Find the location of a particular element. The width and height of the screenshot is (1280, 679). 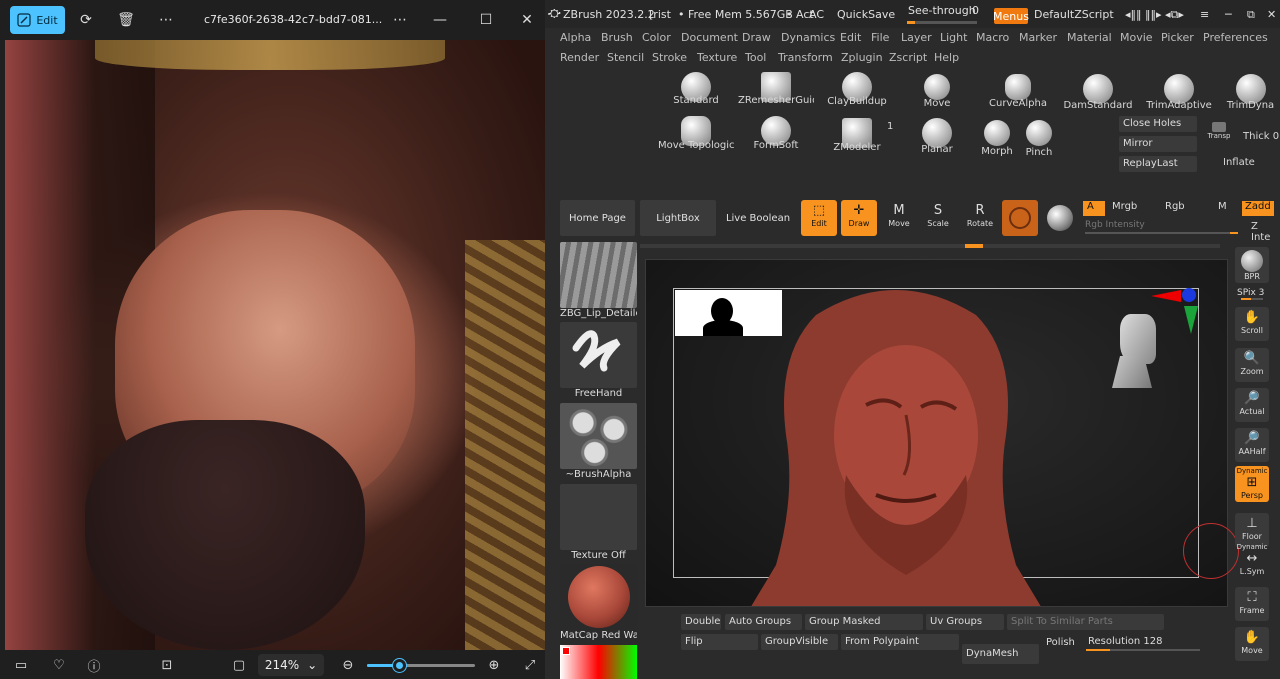

rotate-mode-button: R Rotate is located at coordinates (980, 218).